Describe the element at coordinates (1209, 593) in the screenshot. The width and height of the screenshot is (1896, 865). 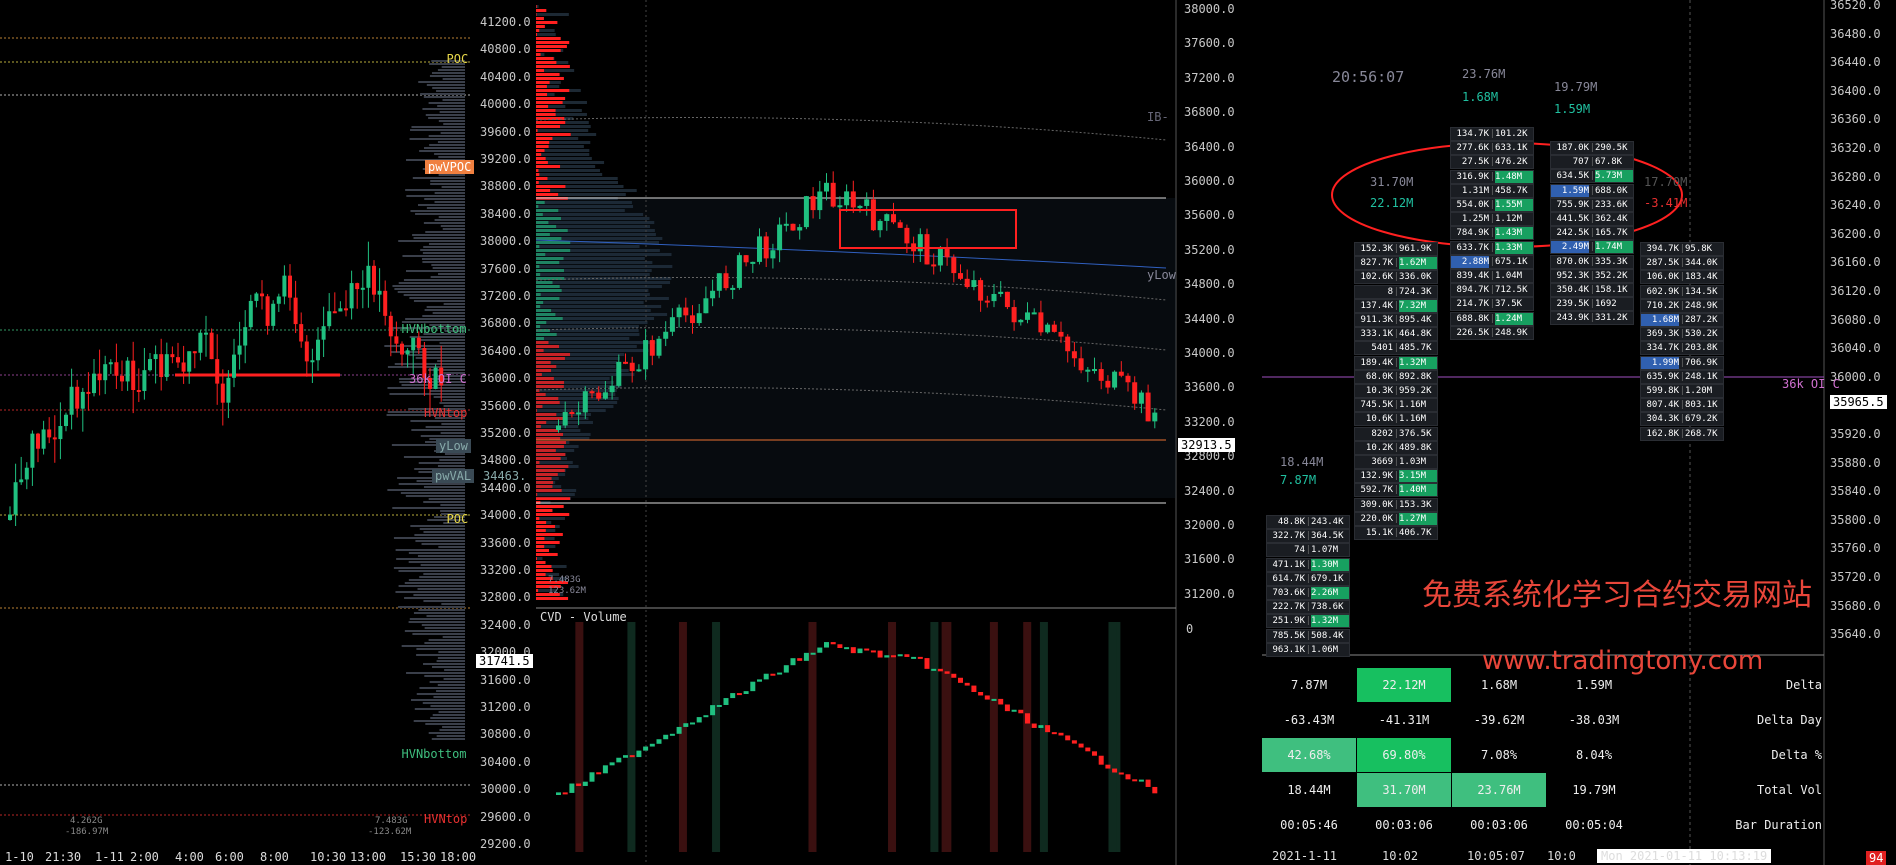
I see `mid-price-tick: 31200.0` at that location.